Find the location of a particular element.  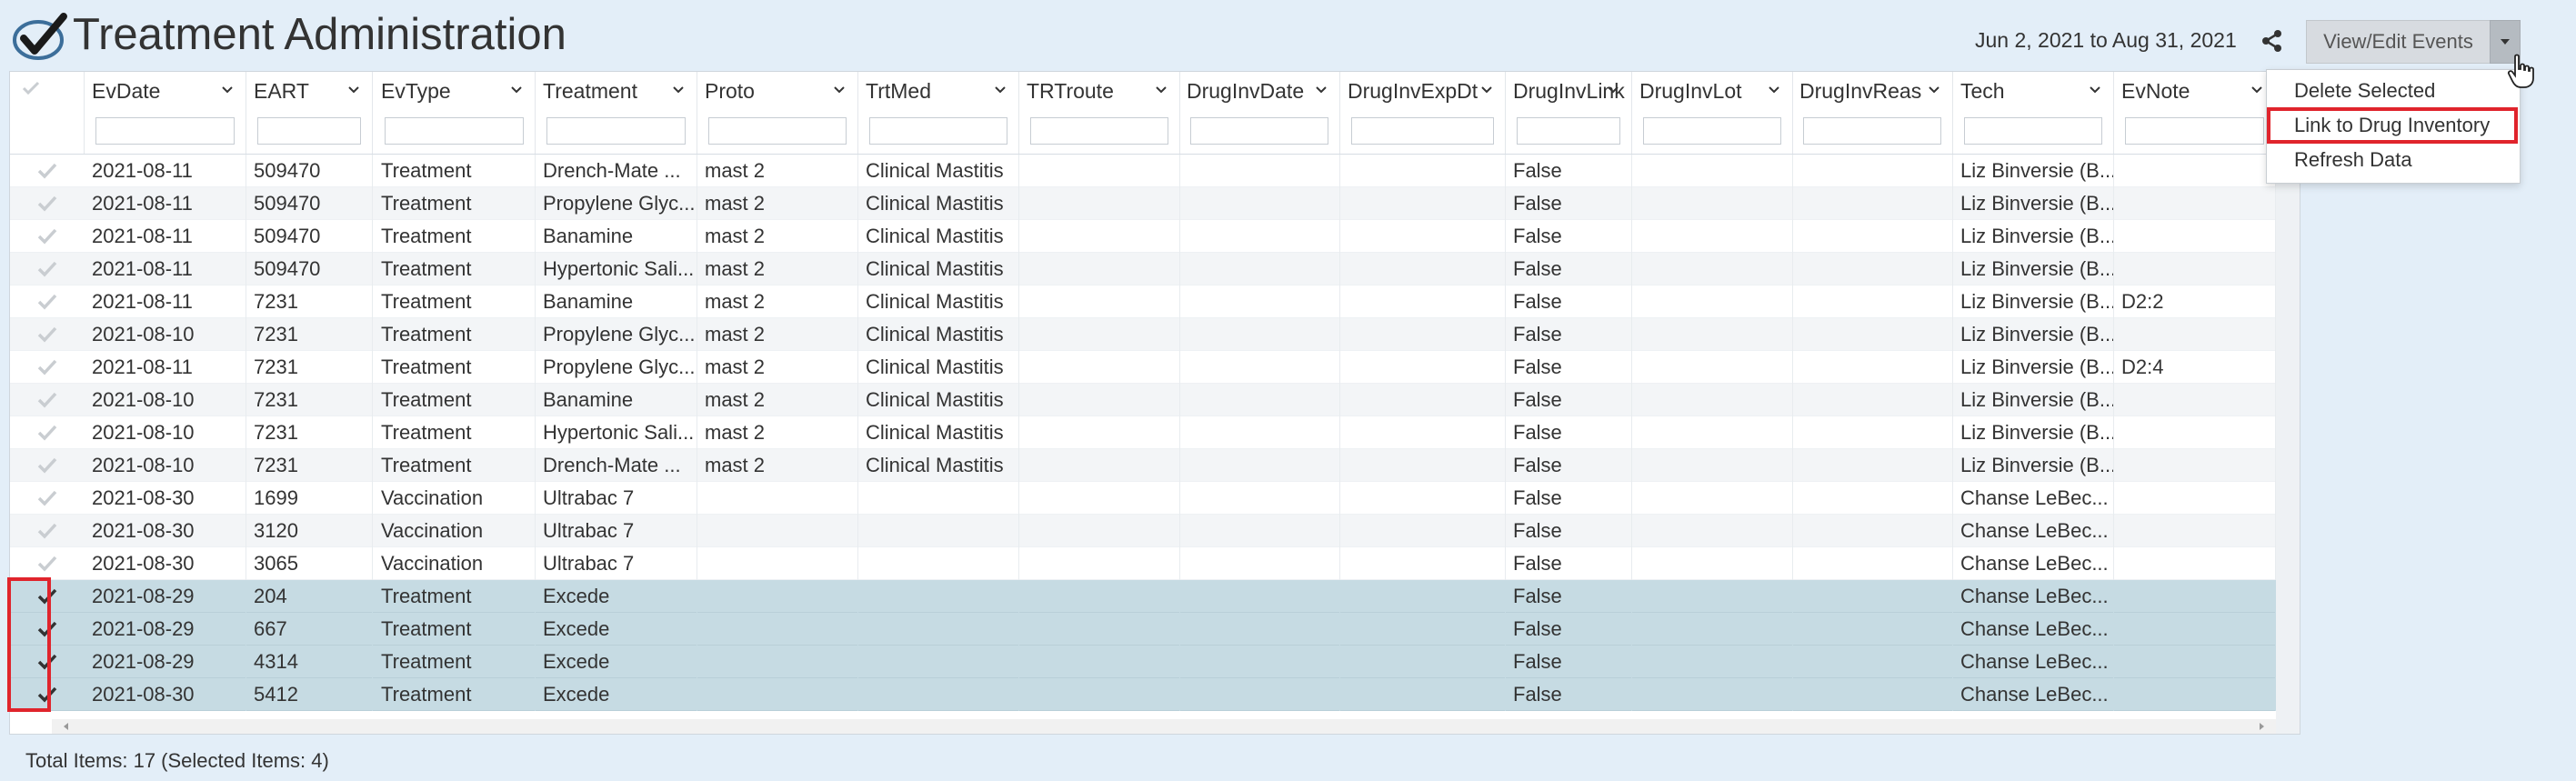

cell-evnote is located at coordinates (2195, 466).